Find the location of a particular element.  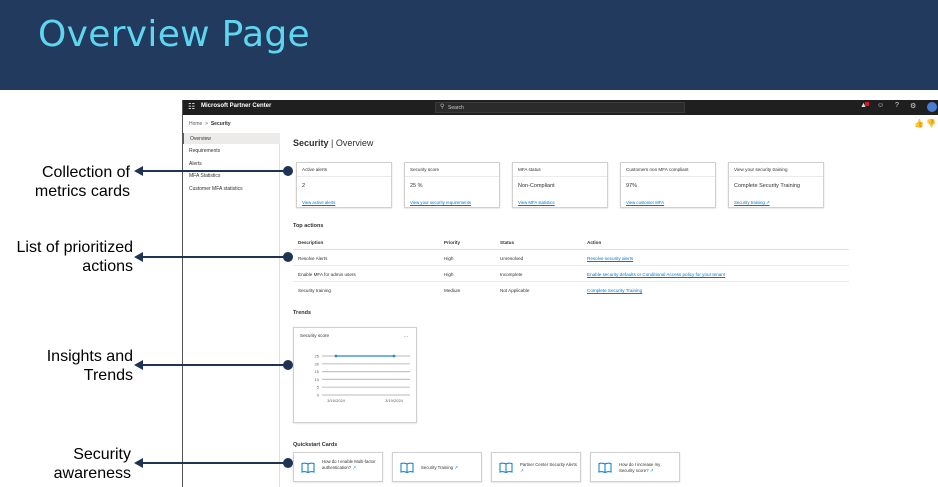

table-header: Description Priority Status Action is located at coordinates (571, 242).